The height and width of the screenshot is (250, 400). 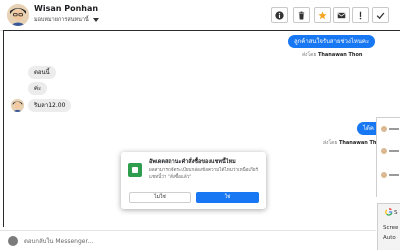 I want to click on star-button, so click(x=322, y=15).